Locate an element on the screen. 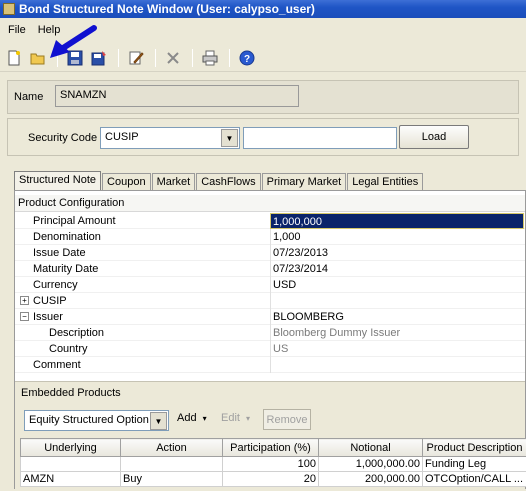 The width and height of the screenshot is (526, 491). security-code-input is located at coordinates (320, 138).